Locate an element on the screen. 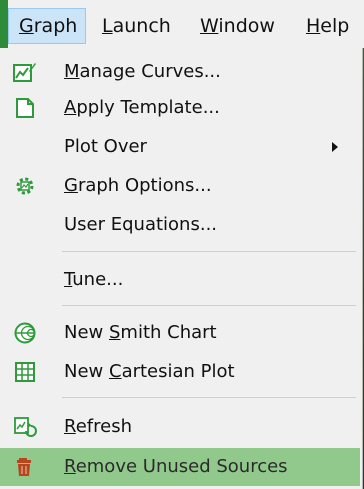 The height and width of the screenshot is (489, 364). graph-options-icon is located at coordinates (25, 186).